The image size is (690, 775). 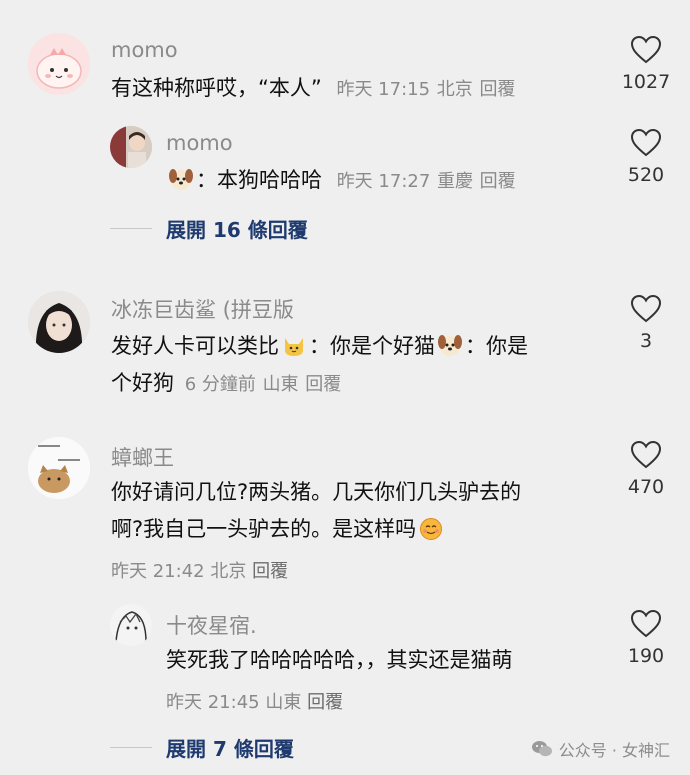 I want to click on like-control: 3, so click(x=646, y=323).